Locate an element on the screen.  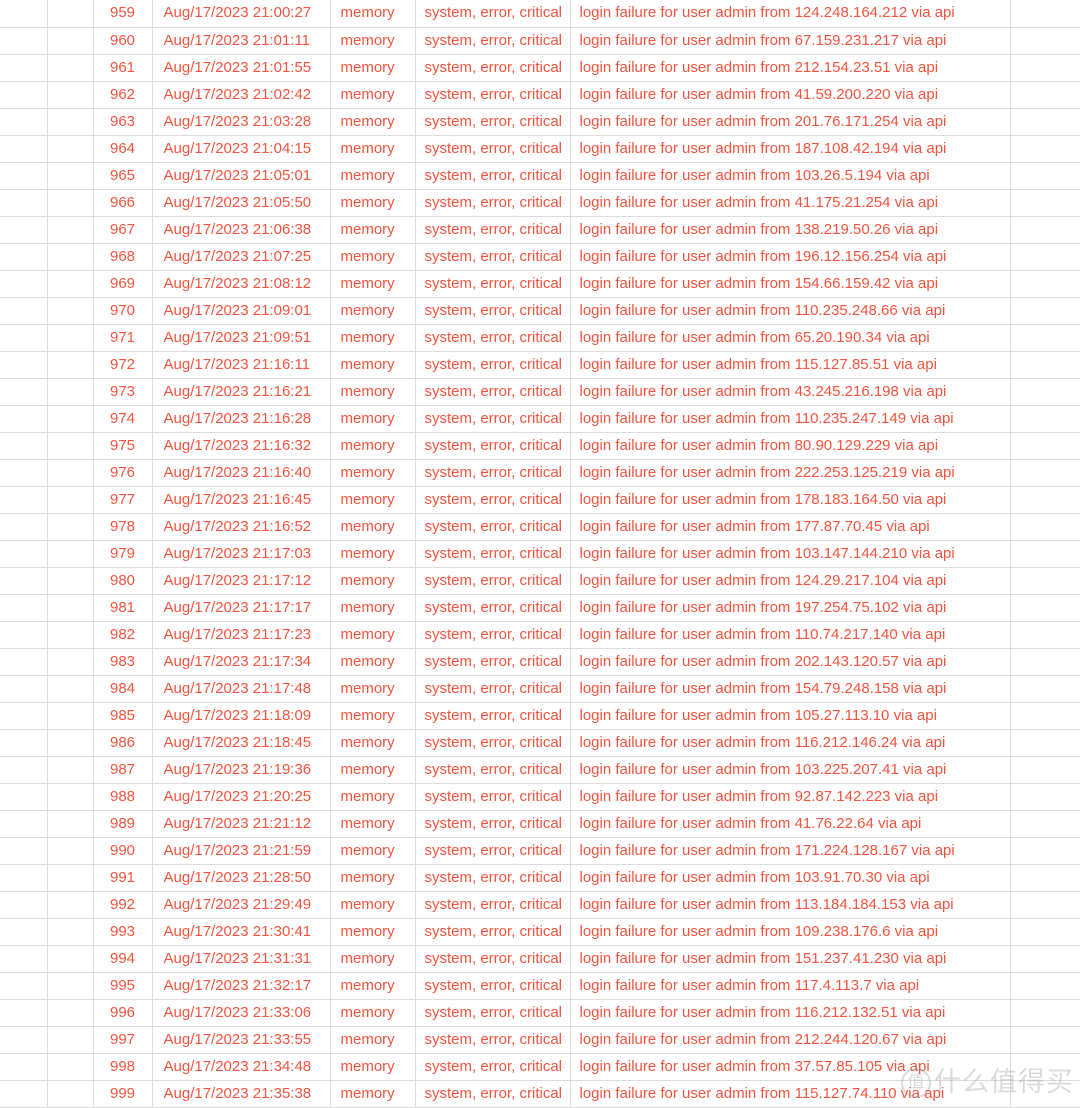
cell-timestamp: Aug/17/2023 21:09:01 is located at coordinates (241, 311).